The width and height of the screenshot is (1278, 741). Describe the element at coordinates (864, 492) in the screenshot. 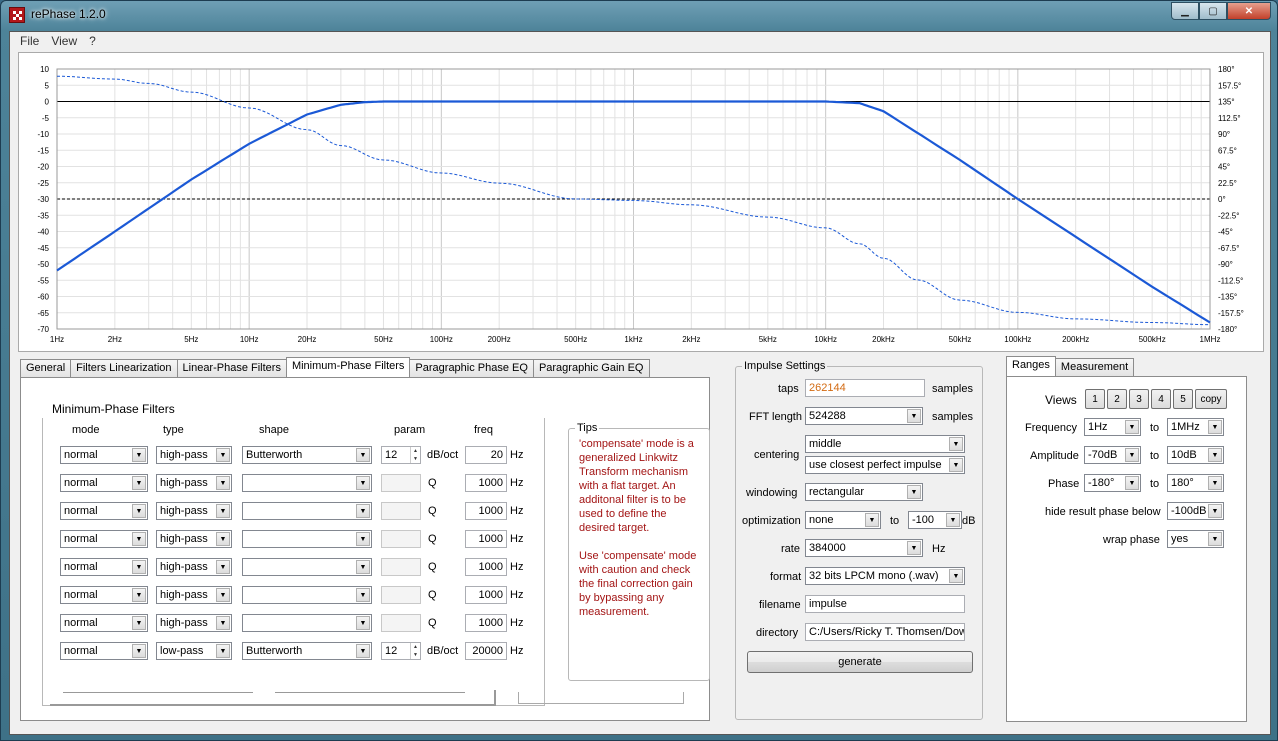

I see `windowing-select: rectangular ▼` at that location.